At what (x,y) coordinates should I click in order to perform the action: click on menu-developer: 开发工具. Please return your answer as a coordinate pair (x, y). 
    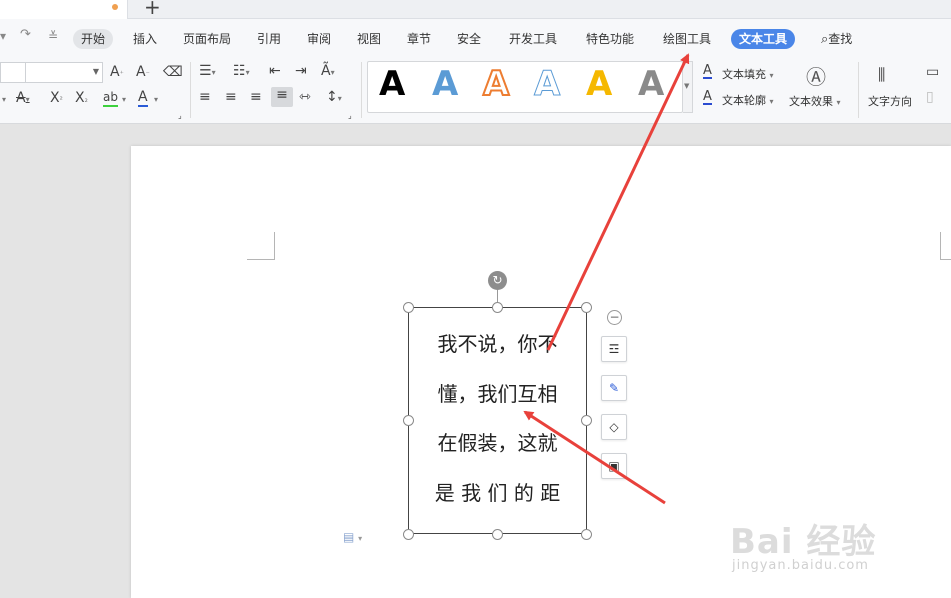
    Looking at the image, I should click on (533, 39).